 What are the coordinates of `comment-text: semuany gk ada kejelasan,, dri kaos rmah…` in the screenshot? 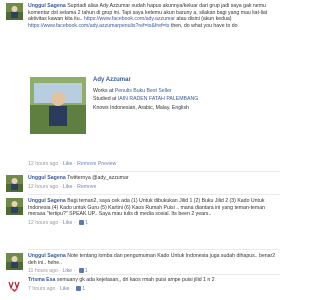 It's located at (135, 280).